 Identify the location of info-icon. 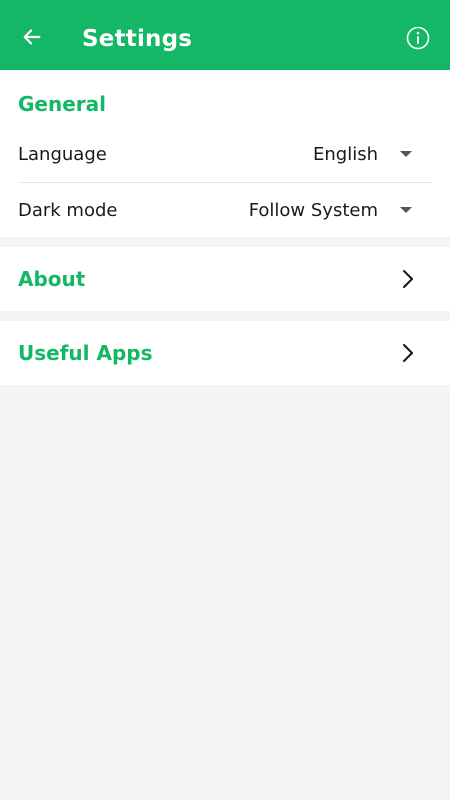
(418, 38).